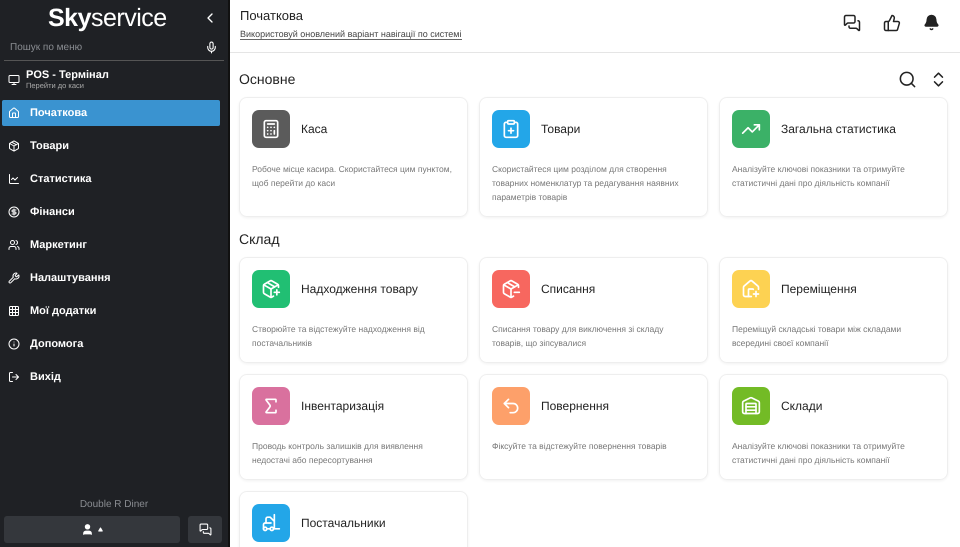  I want to click on card-title: Повернення, so click(575, 406).